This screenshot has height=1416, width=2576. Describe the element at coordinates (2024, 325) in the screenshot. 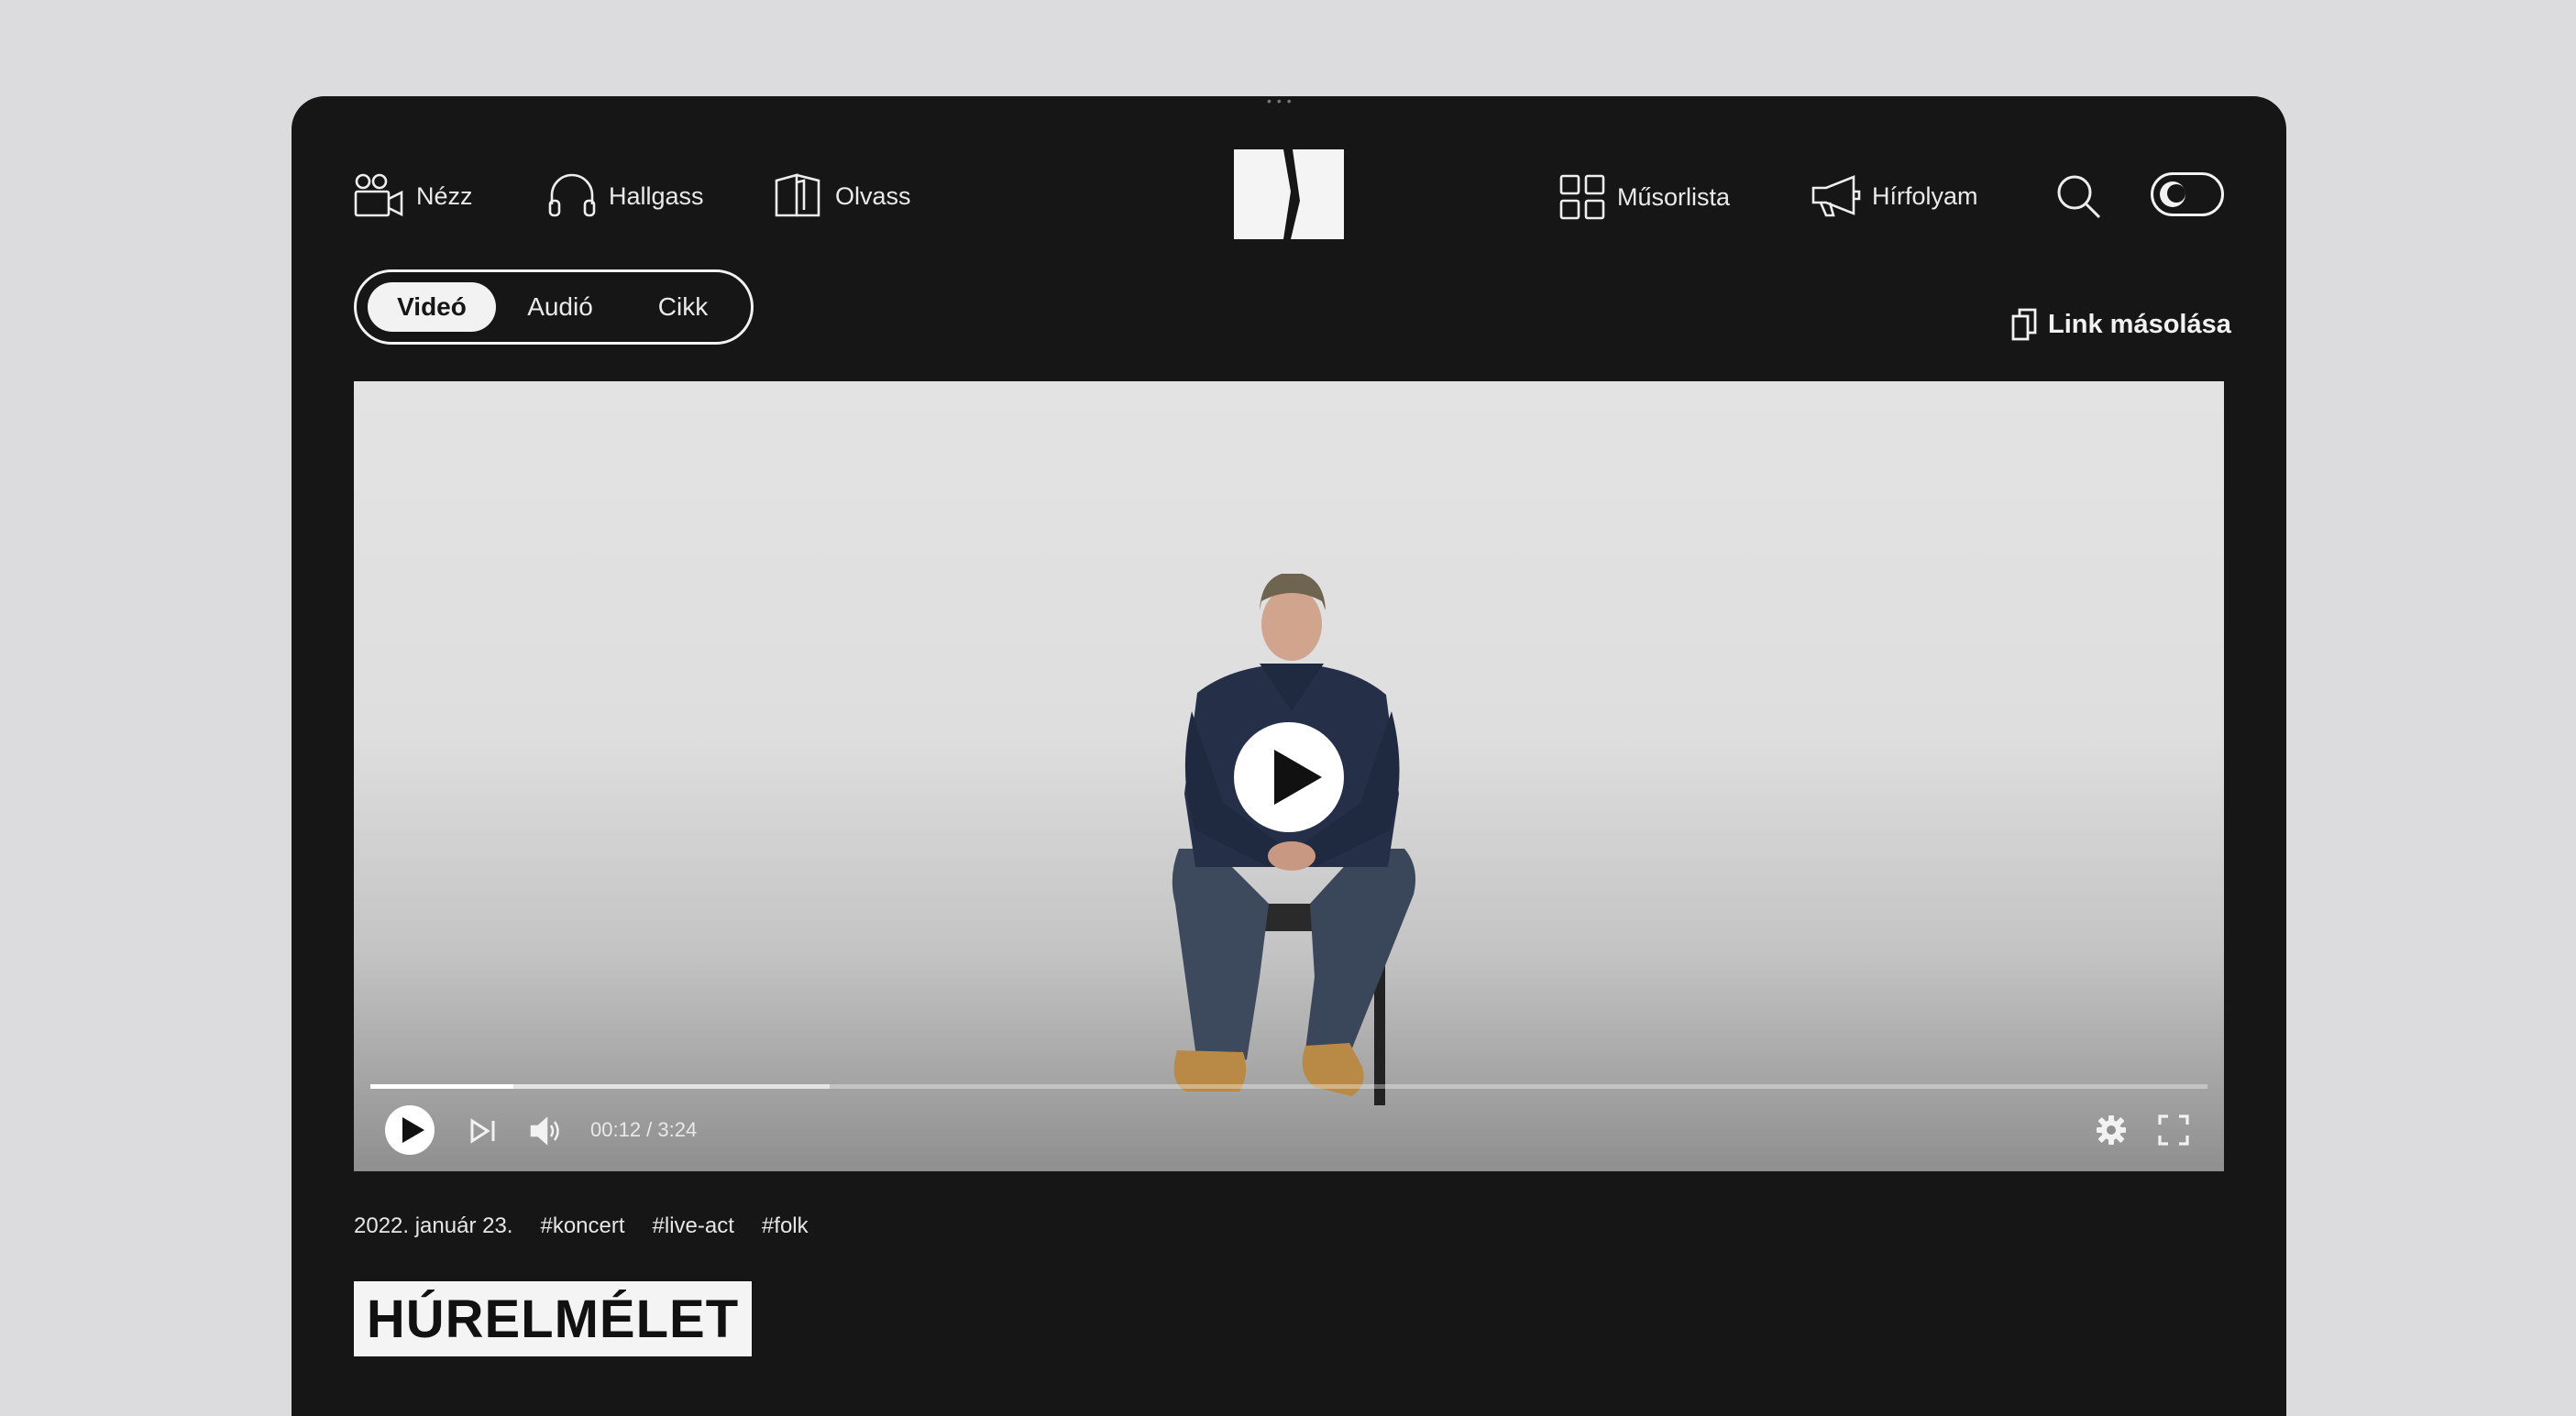

I see `copy-icon` at that location.